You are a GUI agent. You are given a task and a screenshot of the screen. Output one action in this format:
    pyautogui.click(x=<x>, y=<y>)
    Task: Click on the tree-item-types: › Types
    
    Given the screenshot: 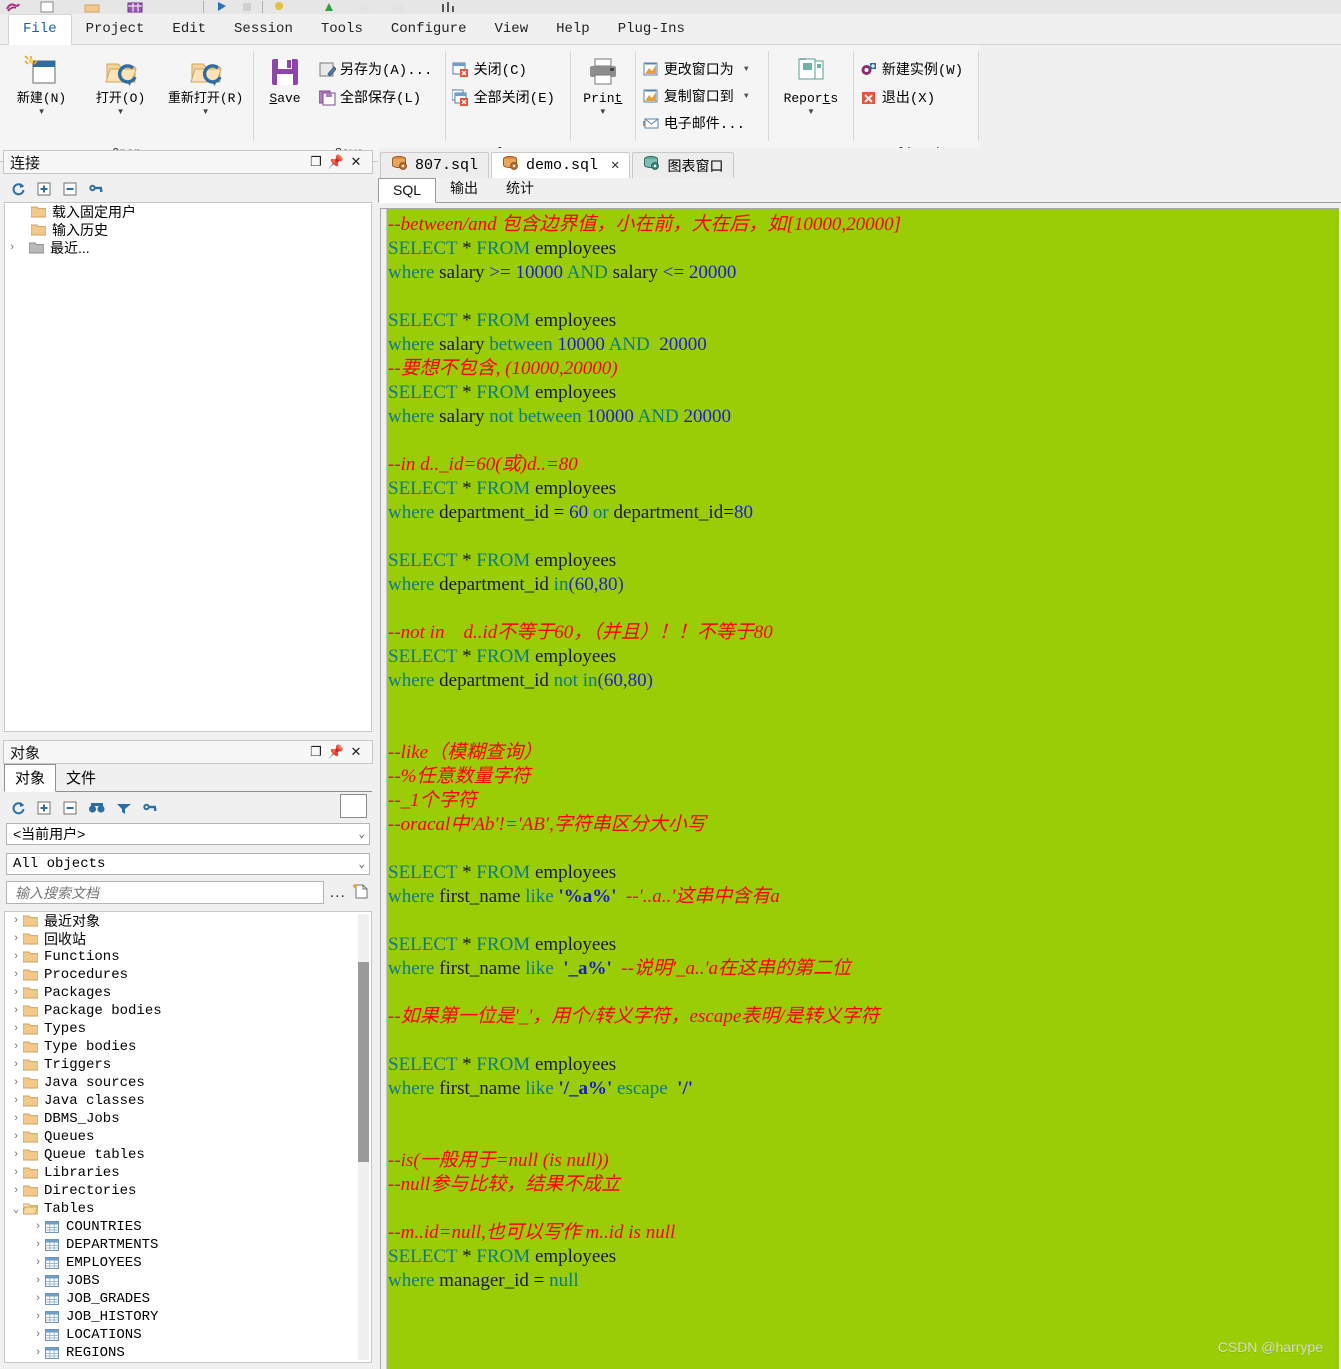 What is the action you would take?
    pyautogui.click(x=188, y=1029)
    